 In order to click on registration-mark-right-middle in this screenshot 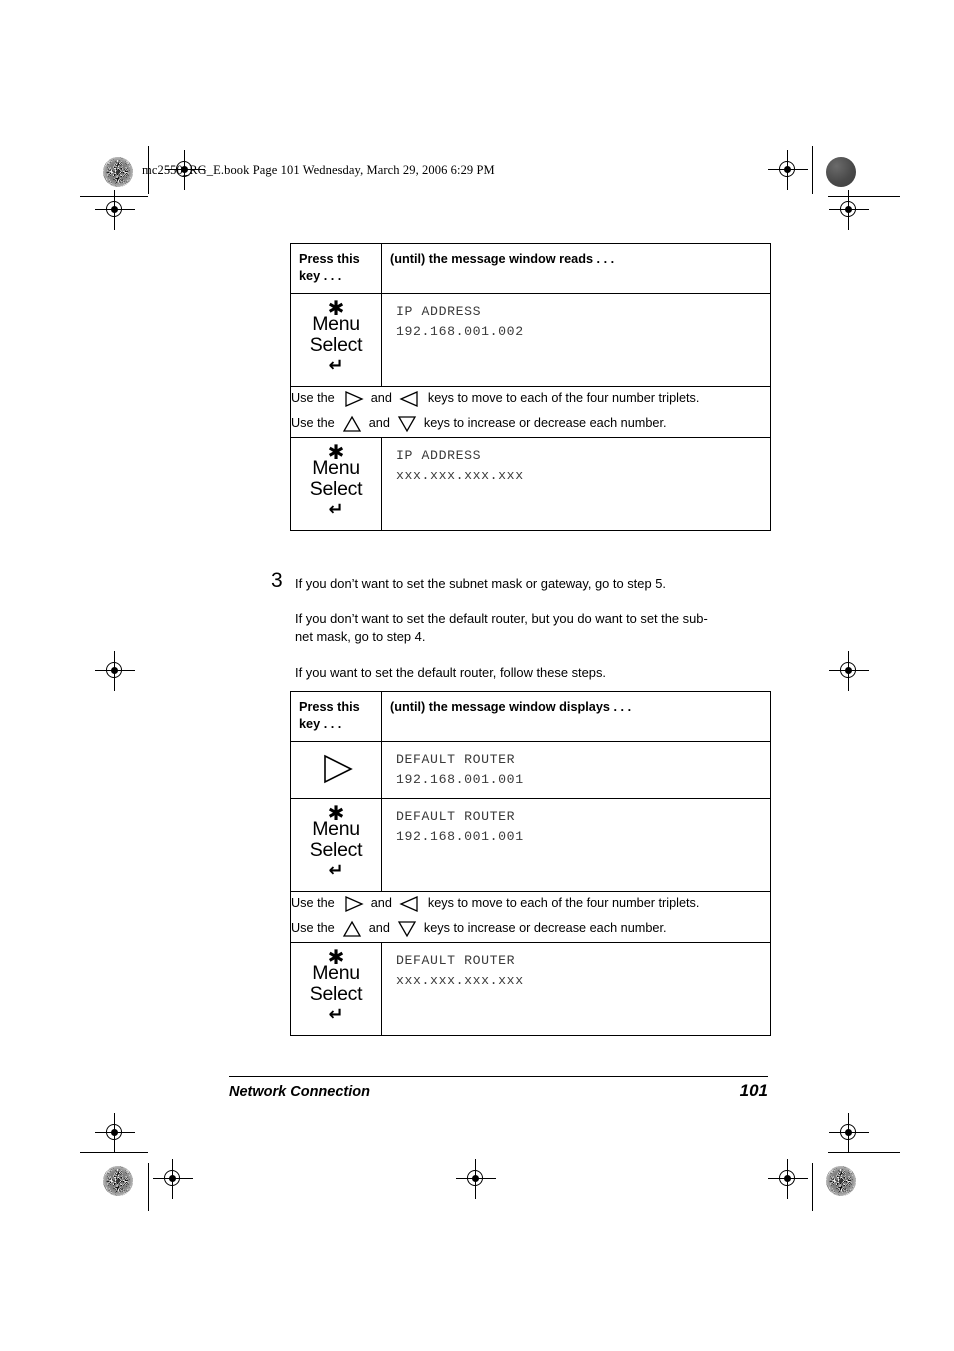, I will do `click(849, 671)`.